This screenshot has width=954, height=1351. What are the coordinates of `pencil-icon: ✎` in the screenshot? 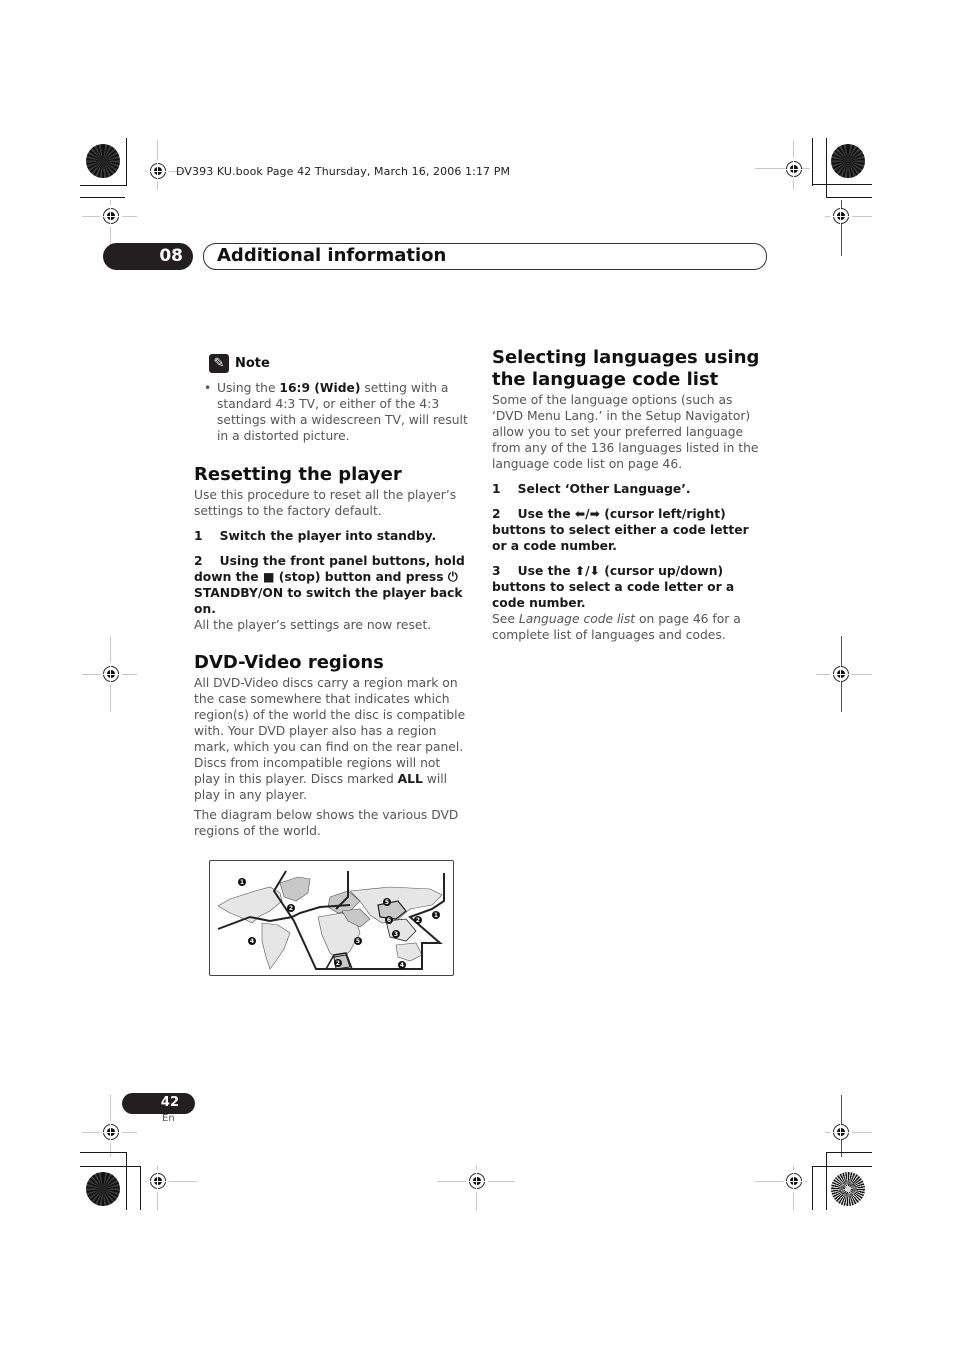 It's located at (219, 363).